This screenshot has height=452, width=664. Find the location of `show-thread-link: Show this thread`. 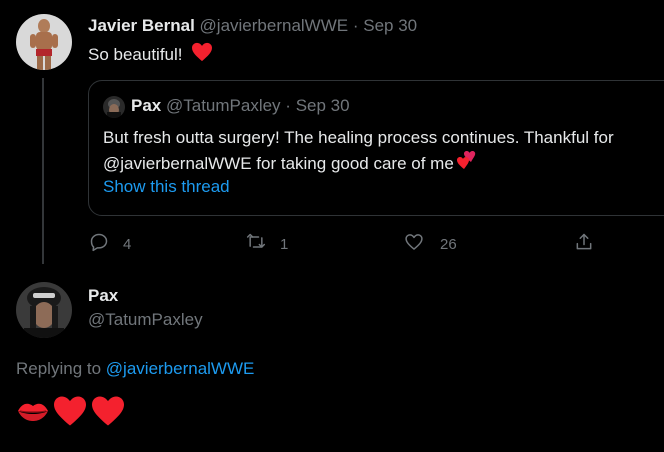

show-thread-link: Show this thread is located at coordinates (166, 187).